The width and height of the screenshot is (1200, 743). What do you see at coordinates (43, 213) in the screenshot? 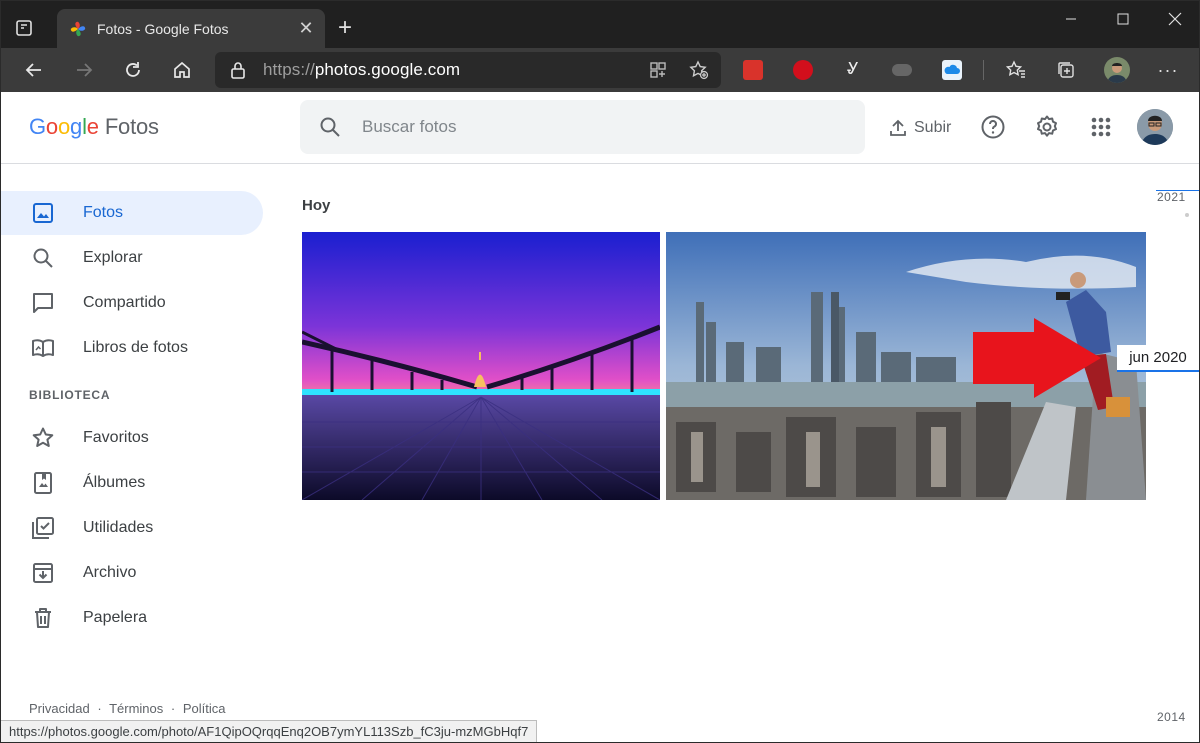
I see `photo-icon` at bounding box center [43, 213].